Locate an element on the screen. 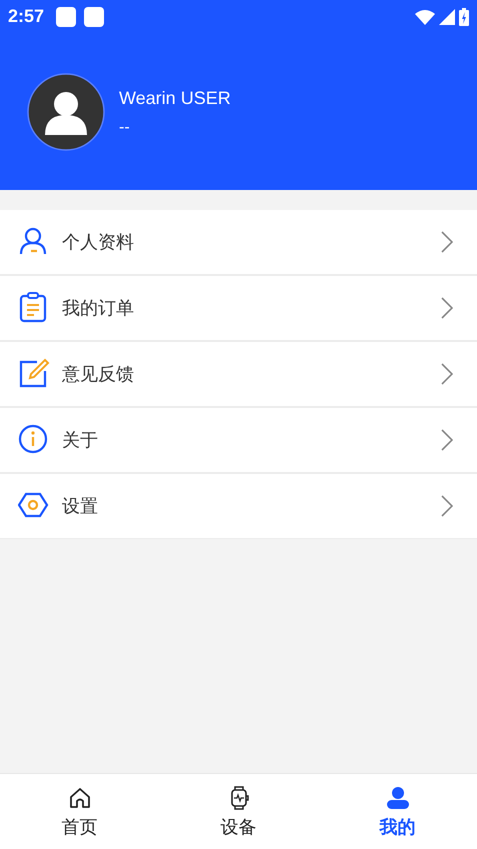  battery-icon is located at coordinates (464, 17).